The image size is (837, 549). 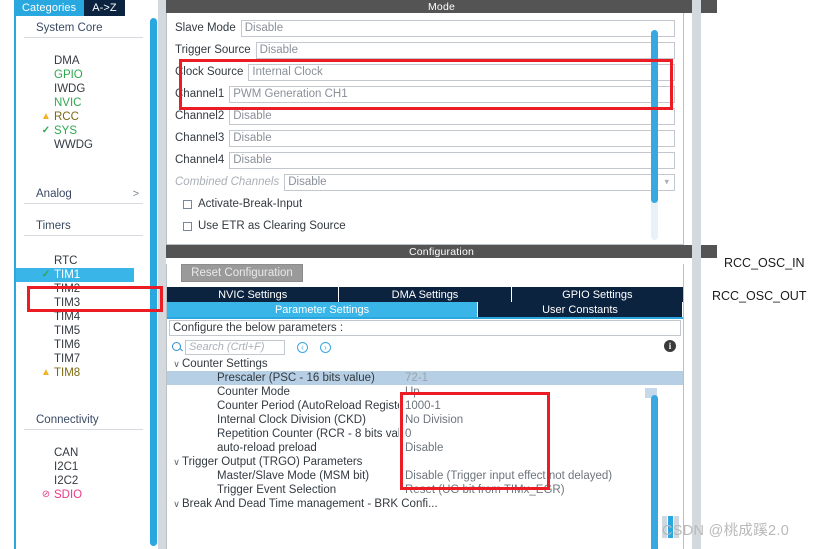 I want to click on parameter-value: Up, so click(x=409, y=392).